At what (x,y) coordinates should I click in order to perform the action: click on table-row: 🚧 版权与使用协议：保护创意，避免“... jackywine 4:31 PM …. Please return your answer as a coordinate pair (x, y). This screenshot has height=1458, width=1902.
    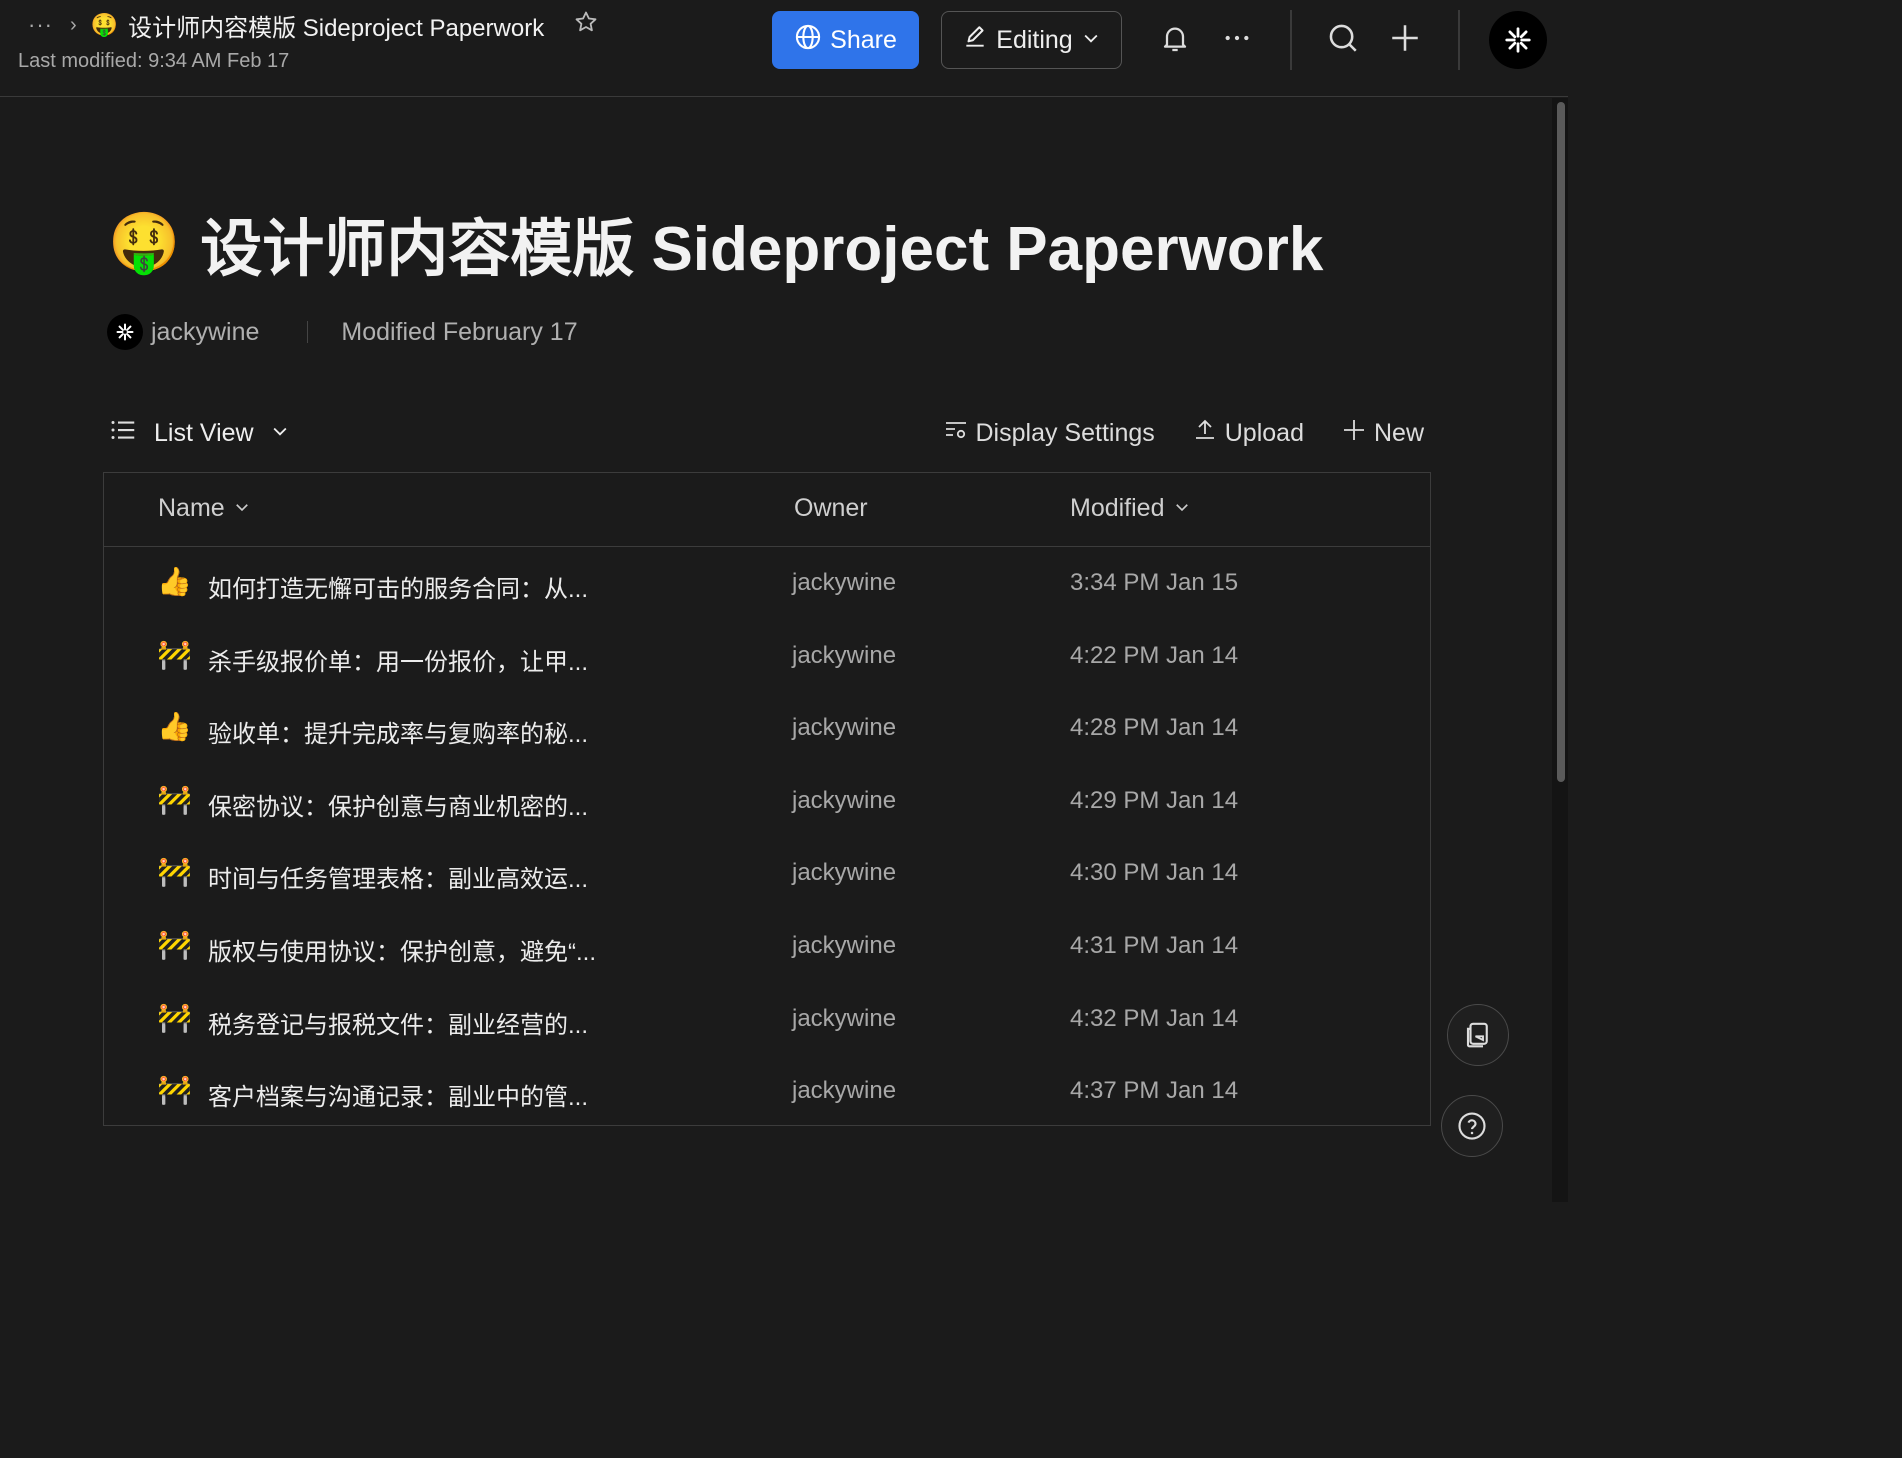
    Looking at the image, I should click on (767, 946).